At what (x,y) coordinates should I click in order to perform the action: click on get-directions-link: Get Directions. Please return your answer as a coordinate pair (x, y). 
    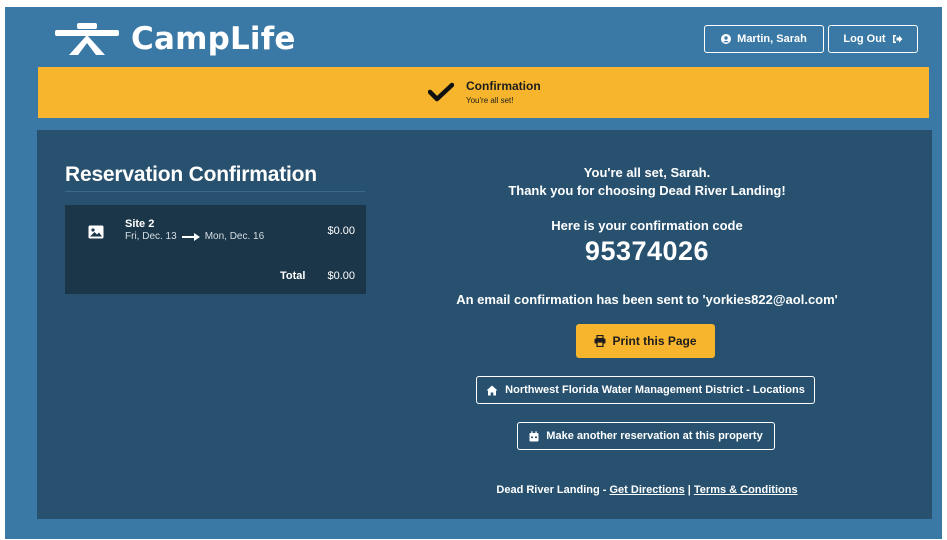
    Looking at the image, I should click on (647, 490).